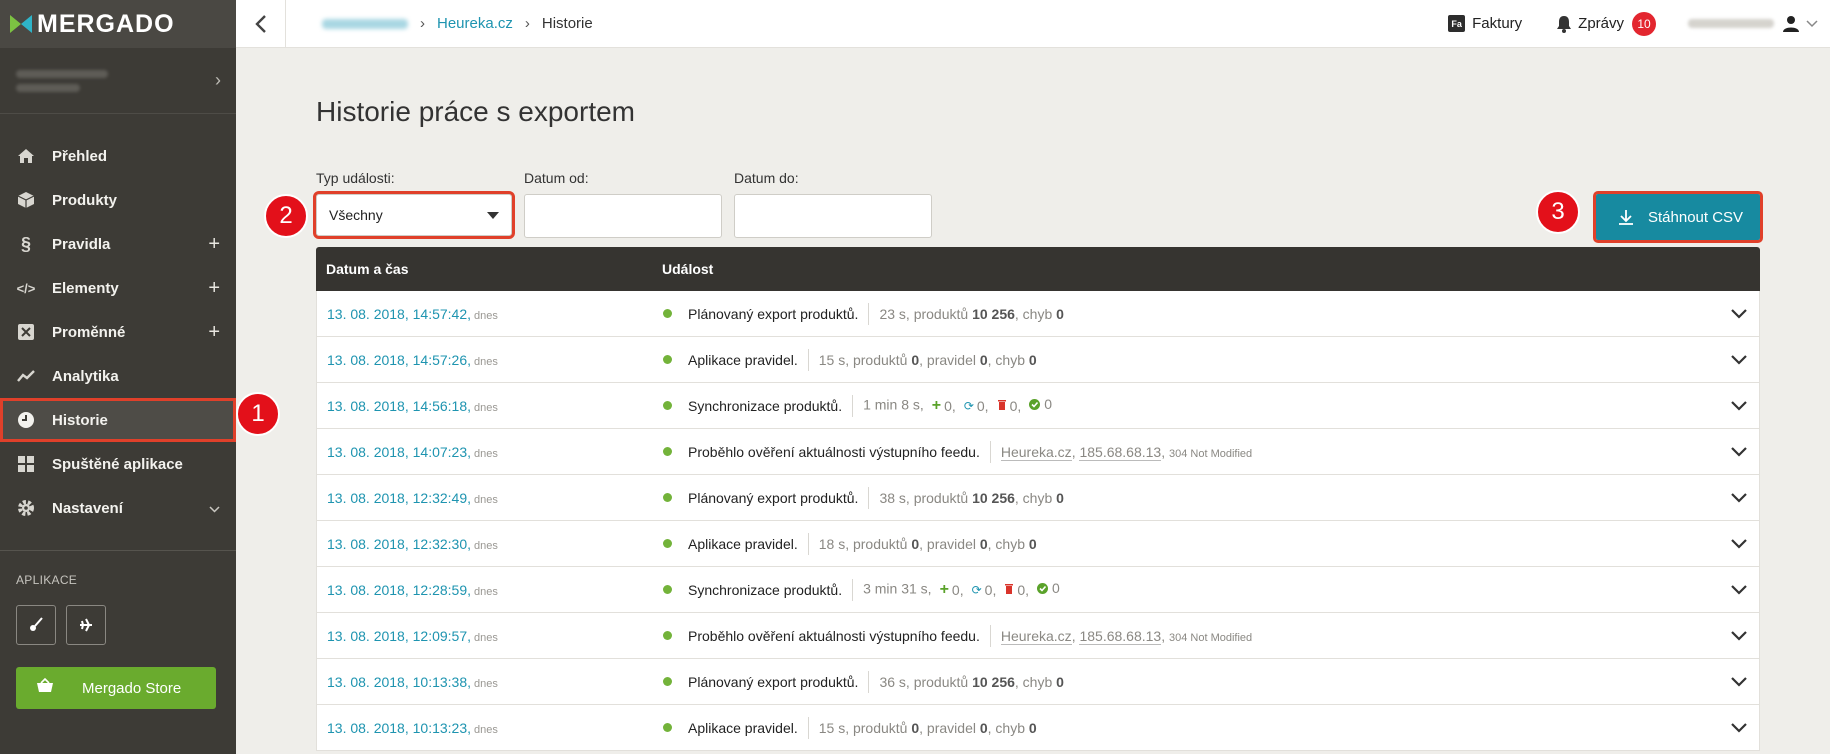 This screenshot has width=1830, height=754. Describe the element at coordinates (1731, 23) in the screenshot. I see `user-name-redacted` at that location.